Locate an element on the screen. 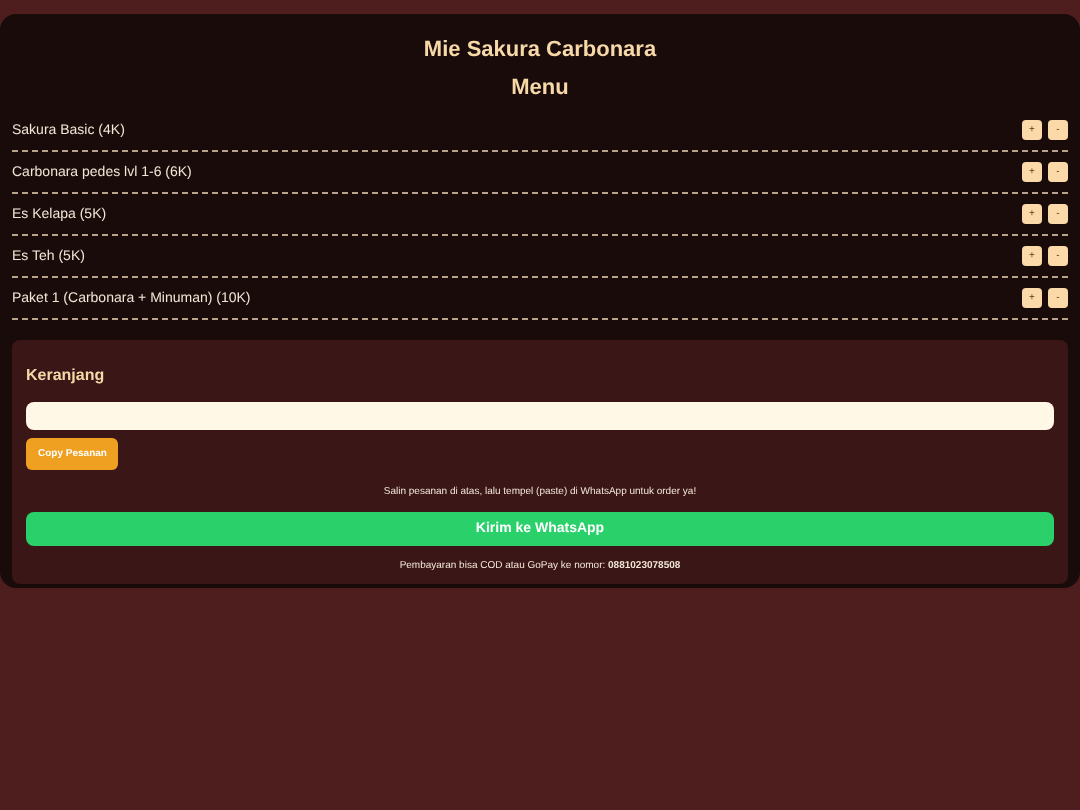 The width and height of the screenshot is (1080, 810). order-field is located at coordinates (540, 416).